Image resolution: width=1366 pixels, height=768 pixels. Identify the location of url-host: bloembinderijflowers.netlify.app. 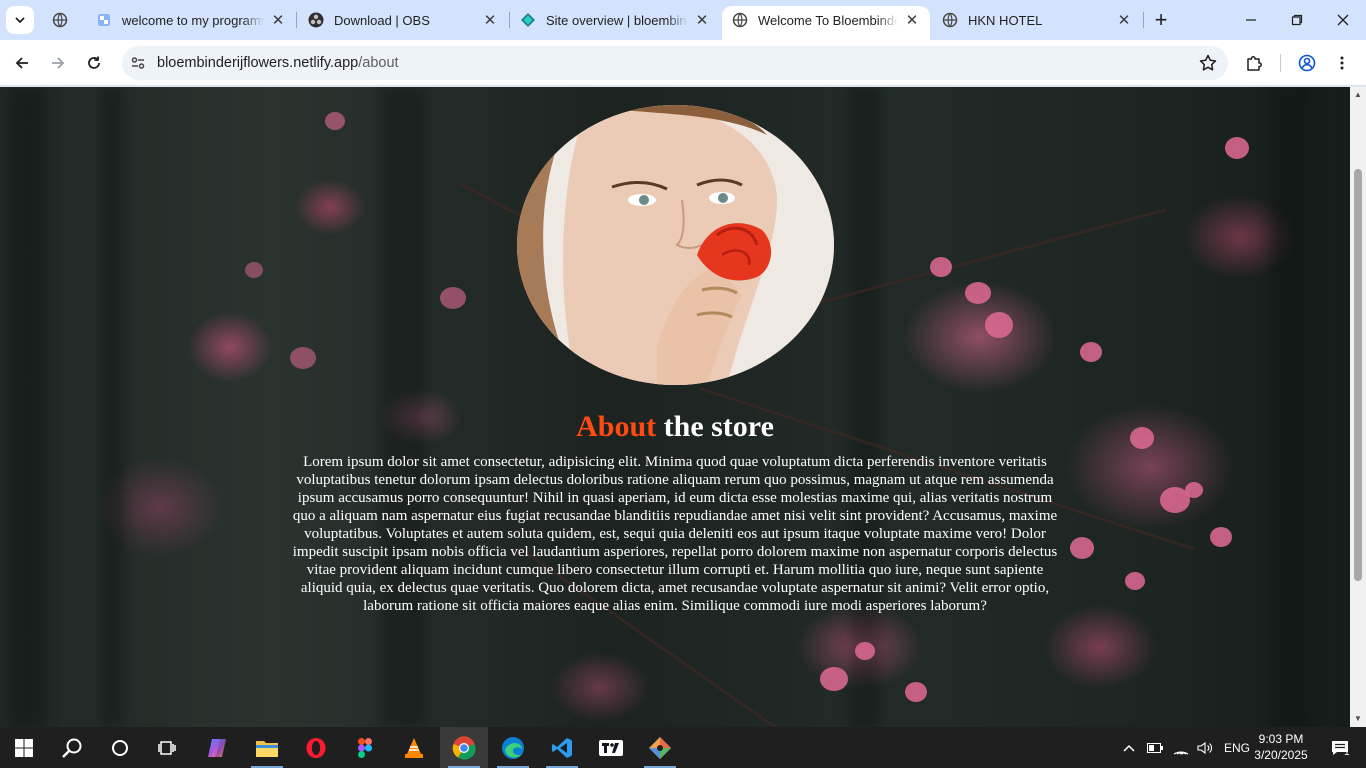
(258, 63).